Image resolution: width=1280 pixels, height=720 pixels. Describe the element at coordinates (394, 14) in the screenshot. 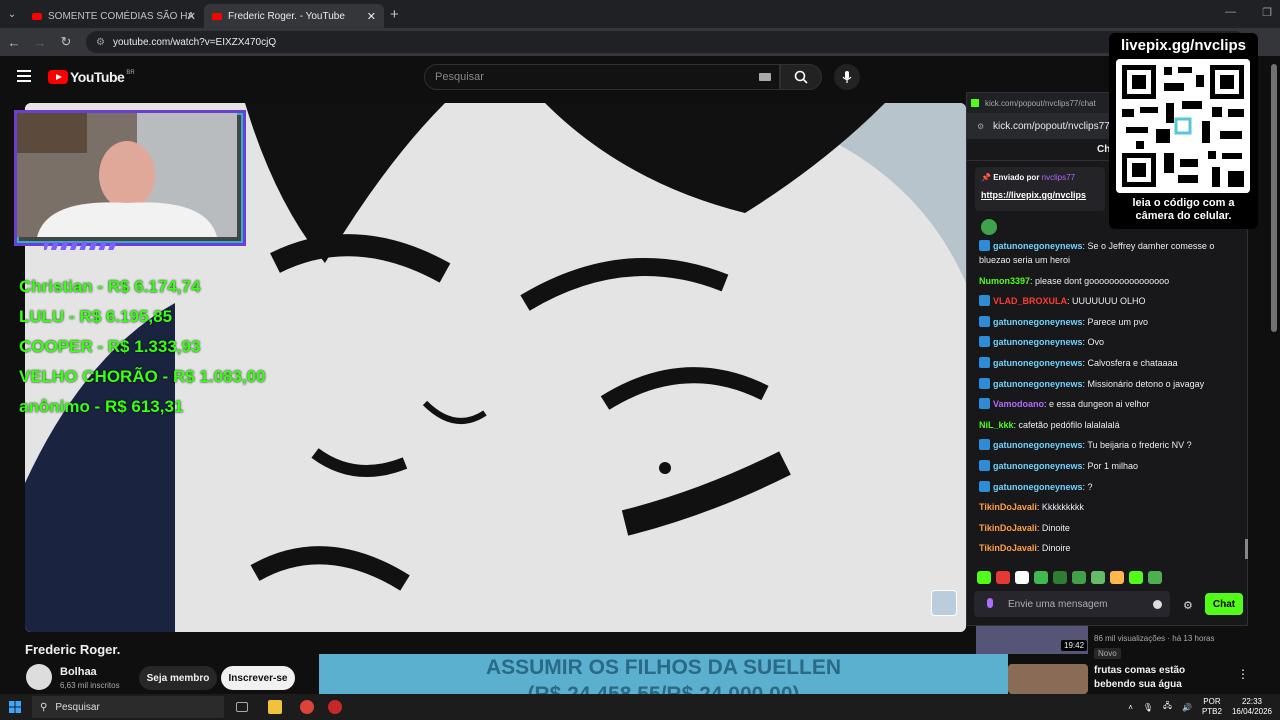

I see `new-tab-button: +` at that location.